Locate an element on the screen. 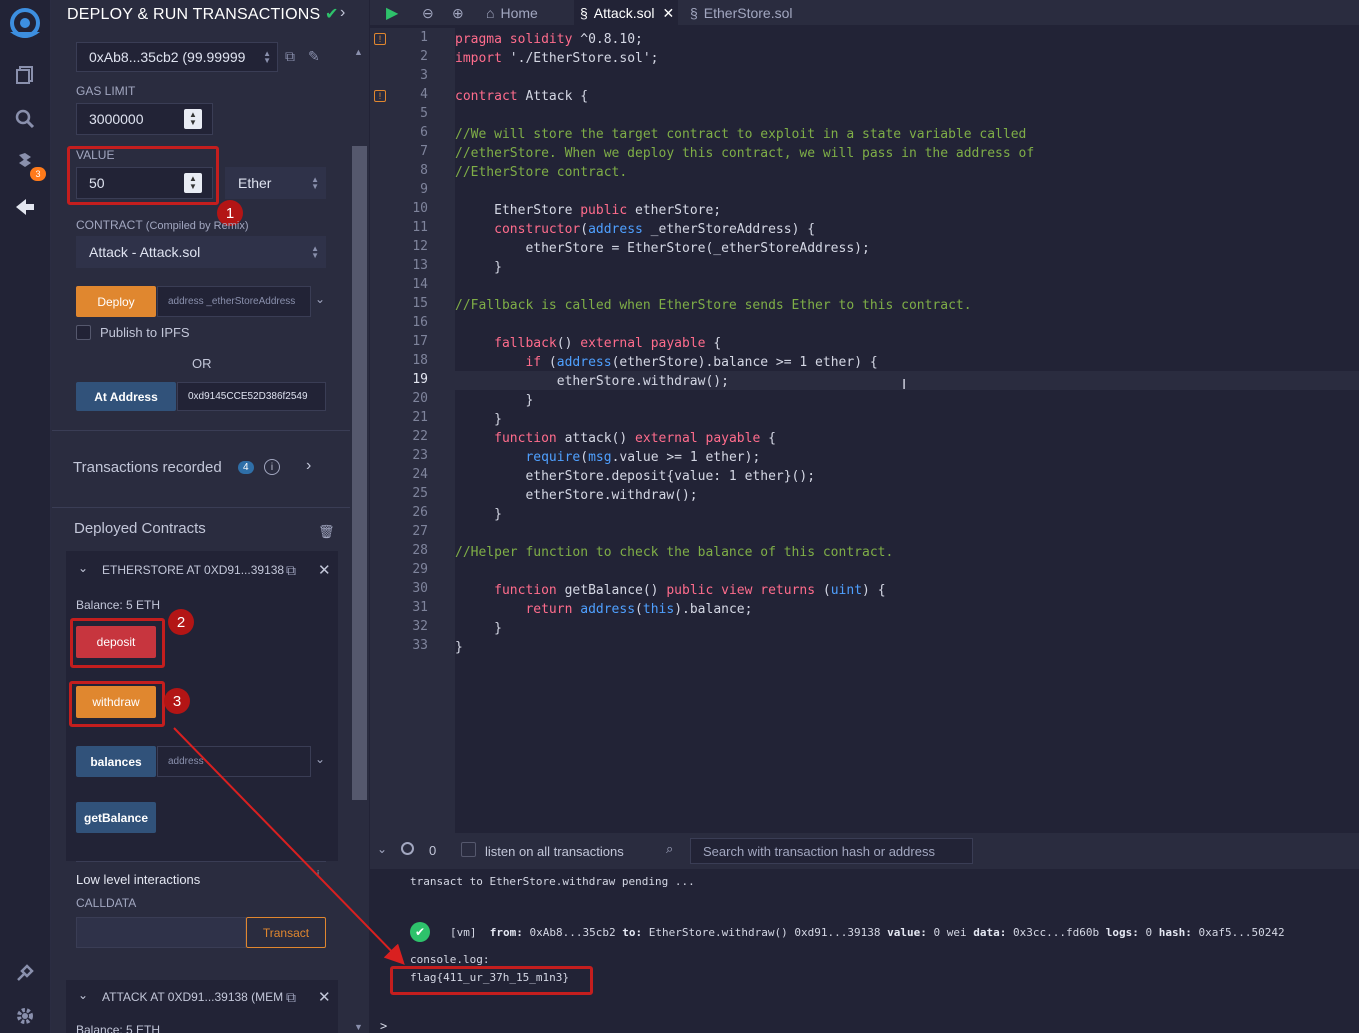 The image size is (1359, 1033). account-select: 0xAb8...35cb2 (99.99999 ▲ ▼ is located at coordinates (177, 57).